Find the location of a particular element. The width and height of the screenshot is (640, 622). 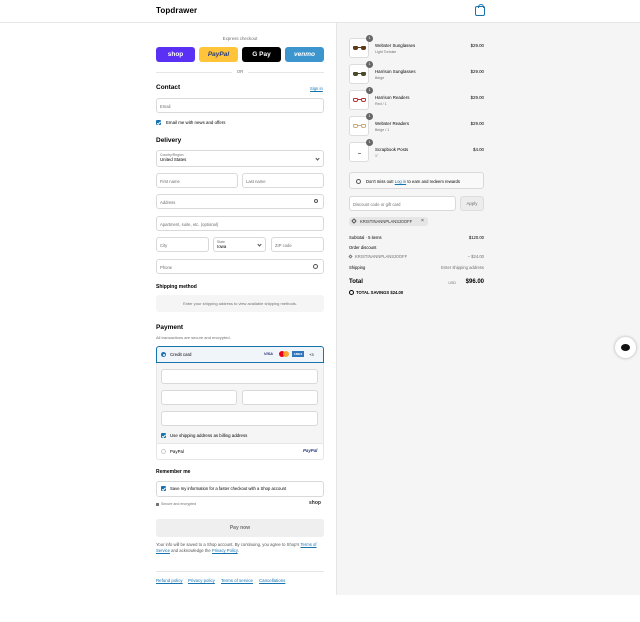

google-pay-button: G Pay is located at coordinates (261, 54).